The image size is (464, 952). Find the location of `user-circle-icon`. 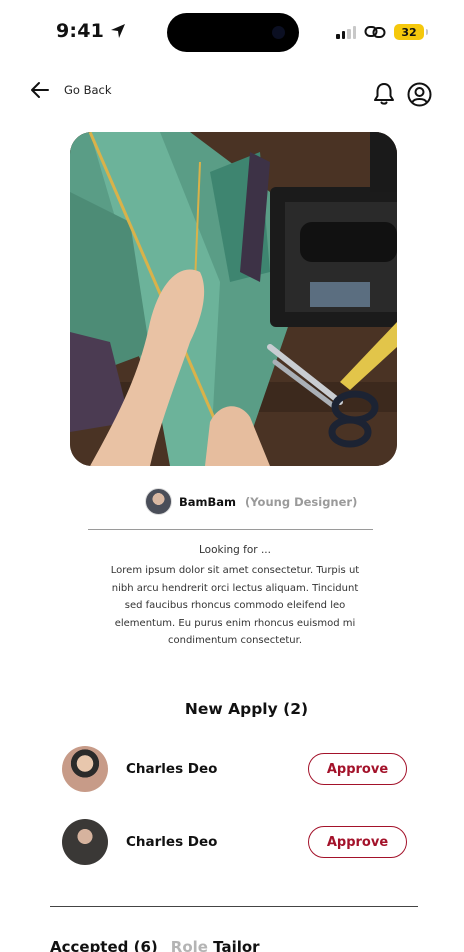

user-circle-icon is located at coordinates (419, 94).